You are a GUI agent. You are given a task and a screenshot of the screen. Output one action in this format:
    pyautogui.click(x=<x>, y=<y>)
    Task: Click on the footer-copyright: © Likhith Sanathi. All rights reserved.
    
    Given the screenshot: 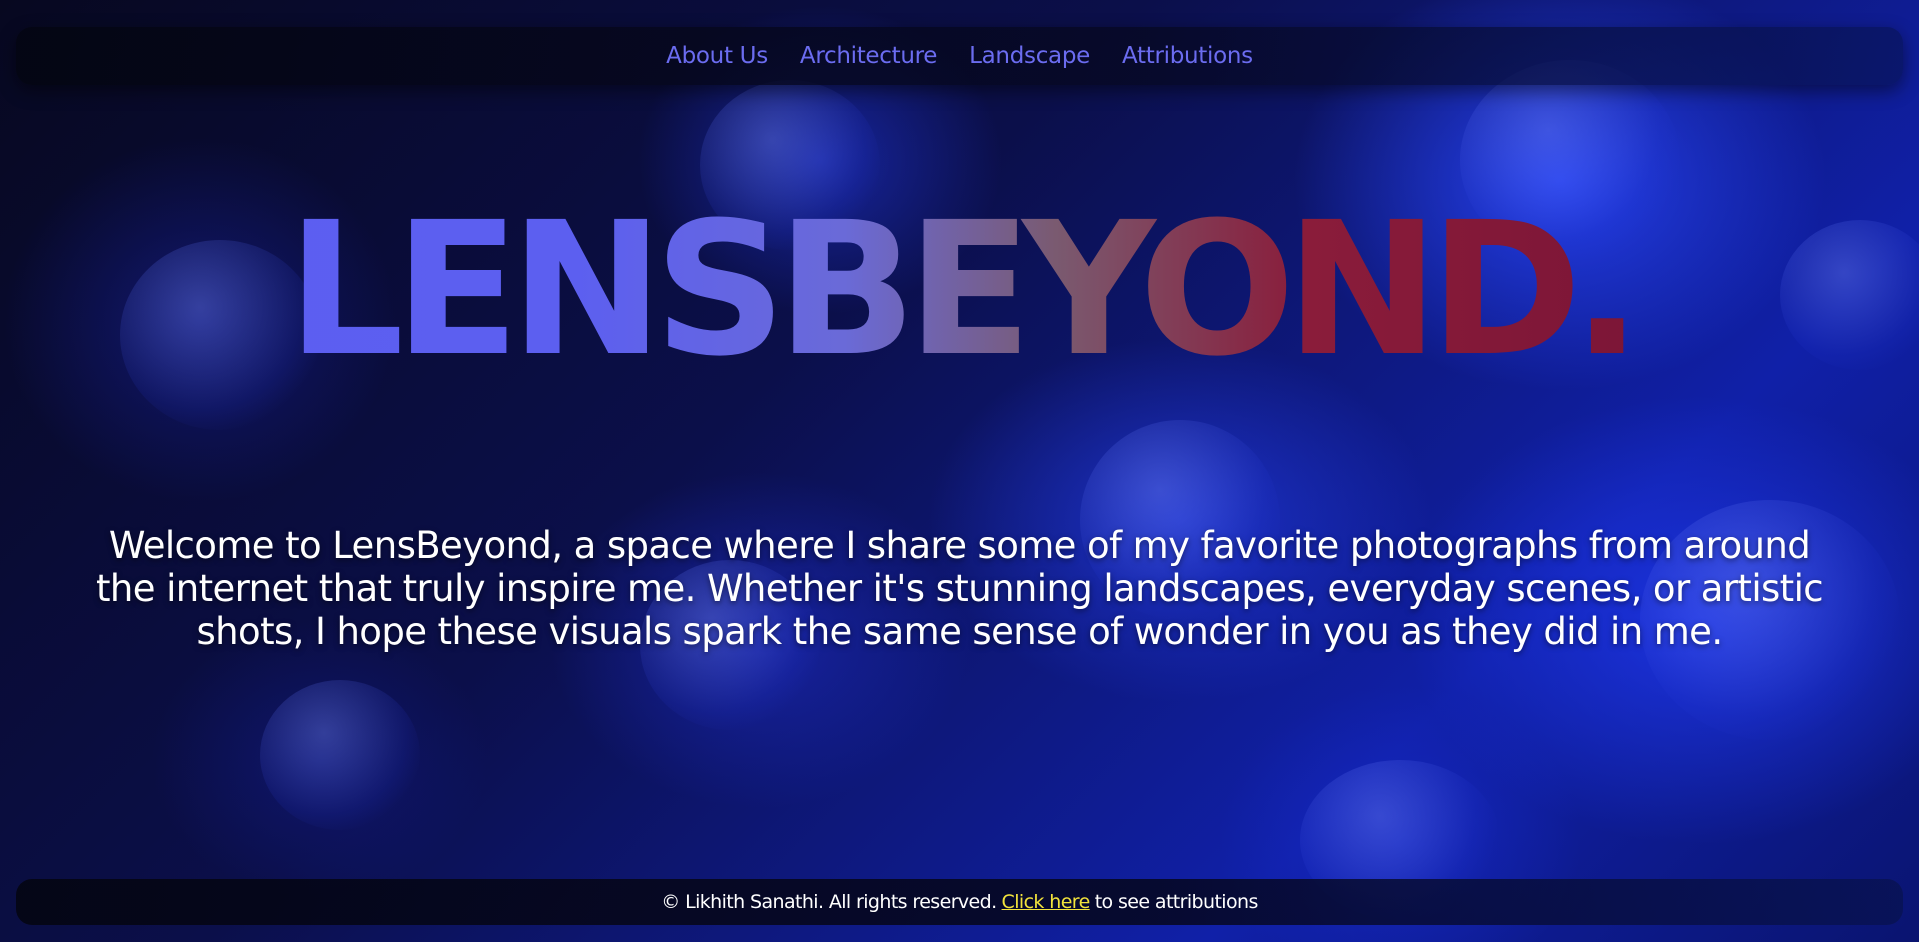 What is the action you would take?
    pyautogui.click(x=829, y=902)
    